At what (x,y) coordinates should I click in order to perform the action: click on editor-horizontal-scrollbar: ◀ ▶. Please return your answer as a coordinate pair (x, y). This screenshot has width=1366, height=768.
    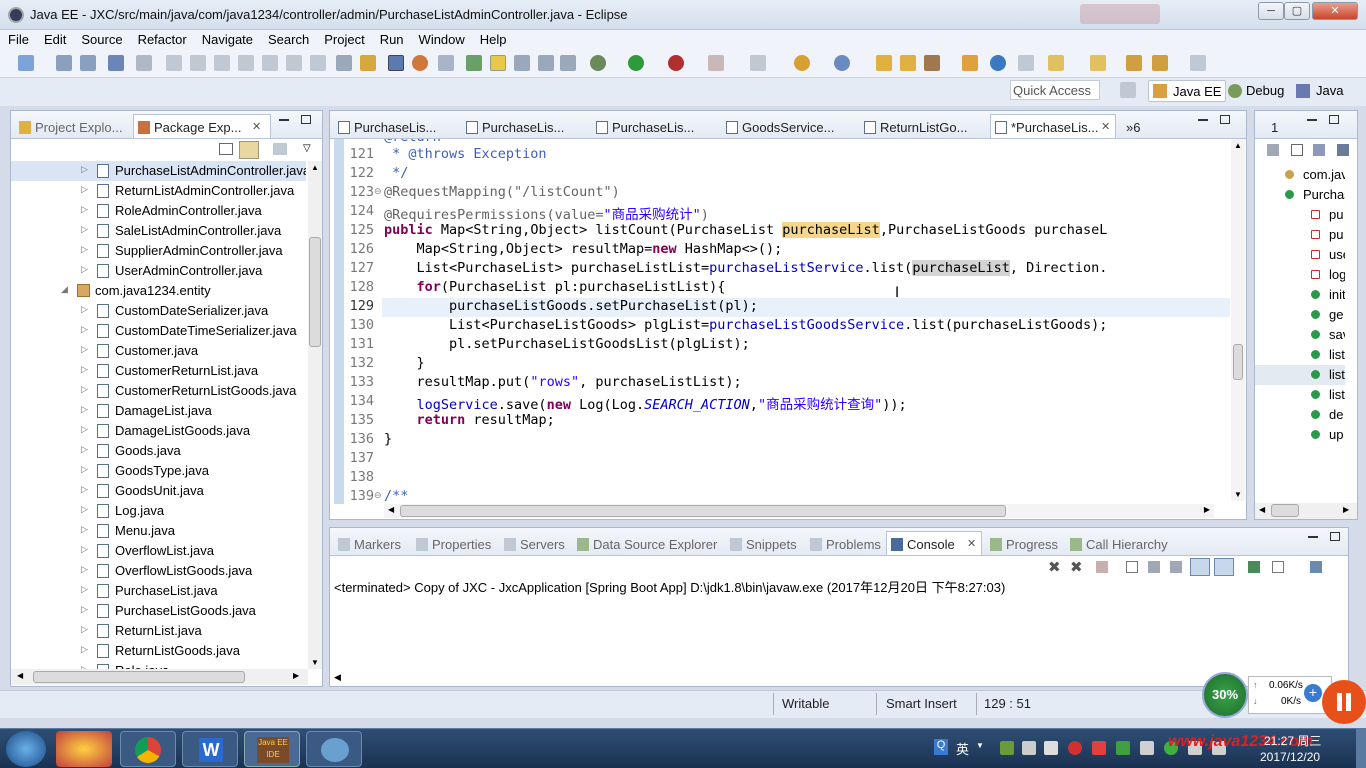
    Looking at the image, I should click on (799, 511).